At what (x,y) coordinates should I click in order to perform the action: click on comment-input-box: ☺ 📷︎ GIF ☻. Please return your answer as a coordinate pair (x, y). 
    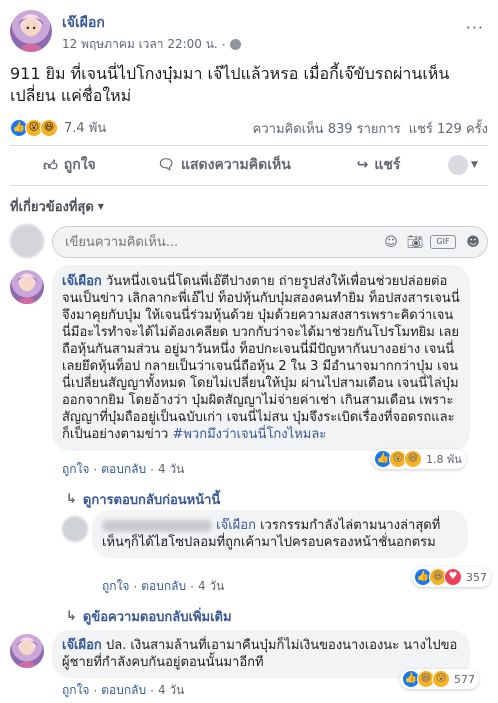
    Looking at the image, I should click on (270, 242).